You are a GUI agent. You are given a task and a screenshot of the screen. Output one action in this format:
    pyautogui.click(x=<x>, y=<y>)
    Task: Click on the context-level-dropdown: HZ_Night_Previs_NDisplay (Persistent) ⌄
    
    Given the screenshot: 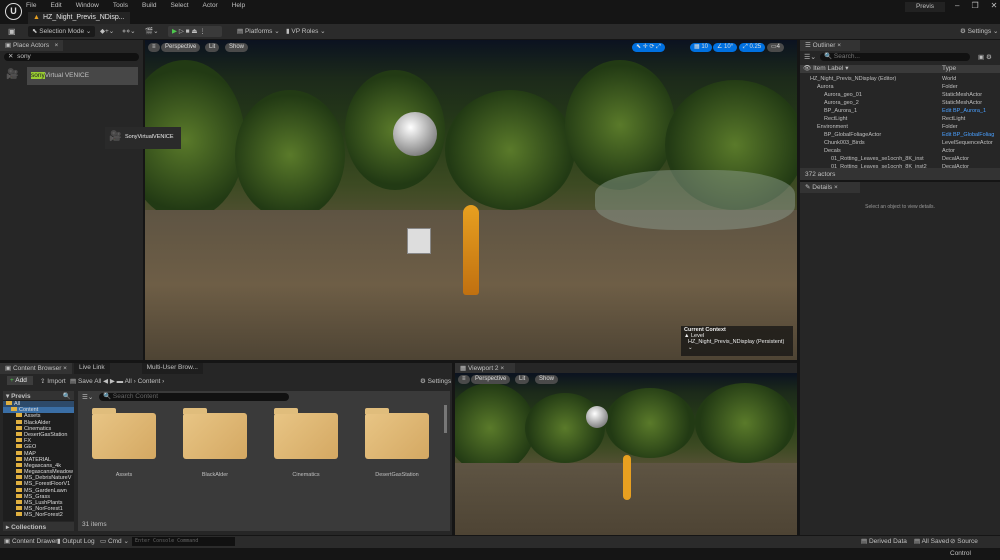 What is the action you would take?
    pyautogui.click(x=737, y=345)
    